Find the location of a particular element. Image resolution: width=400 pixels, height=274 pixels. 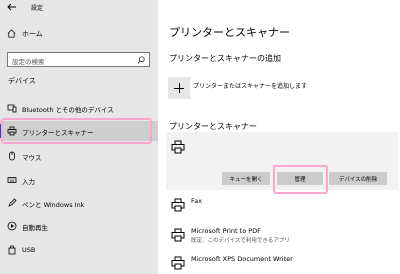

open-queue-button: キューを開く is located at coordinates (246, 178).